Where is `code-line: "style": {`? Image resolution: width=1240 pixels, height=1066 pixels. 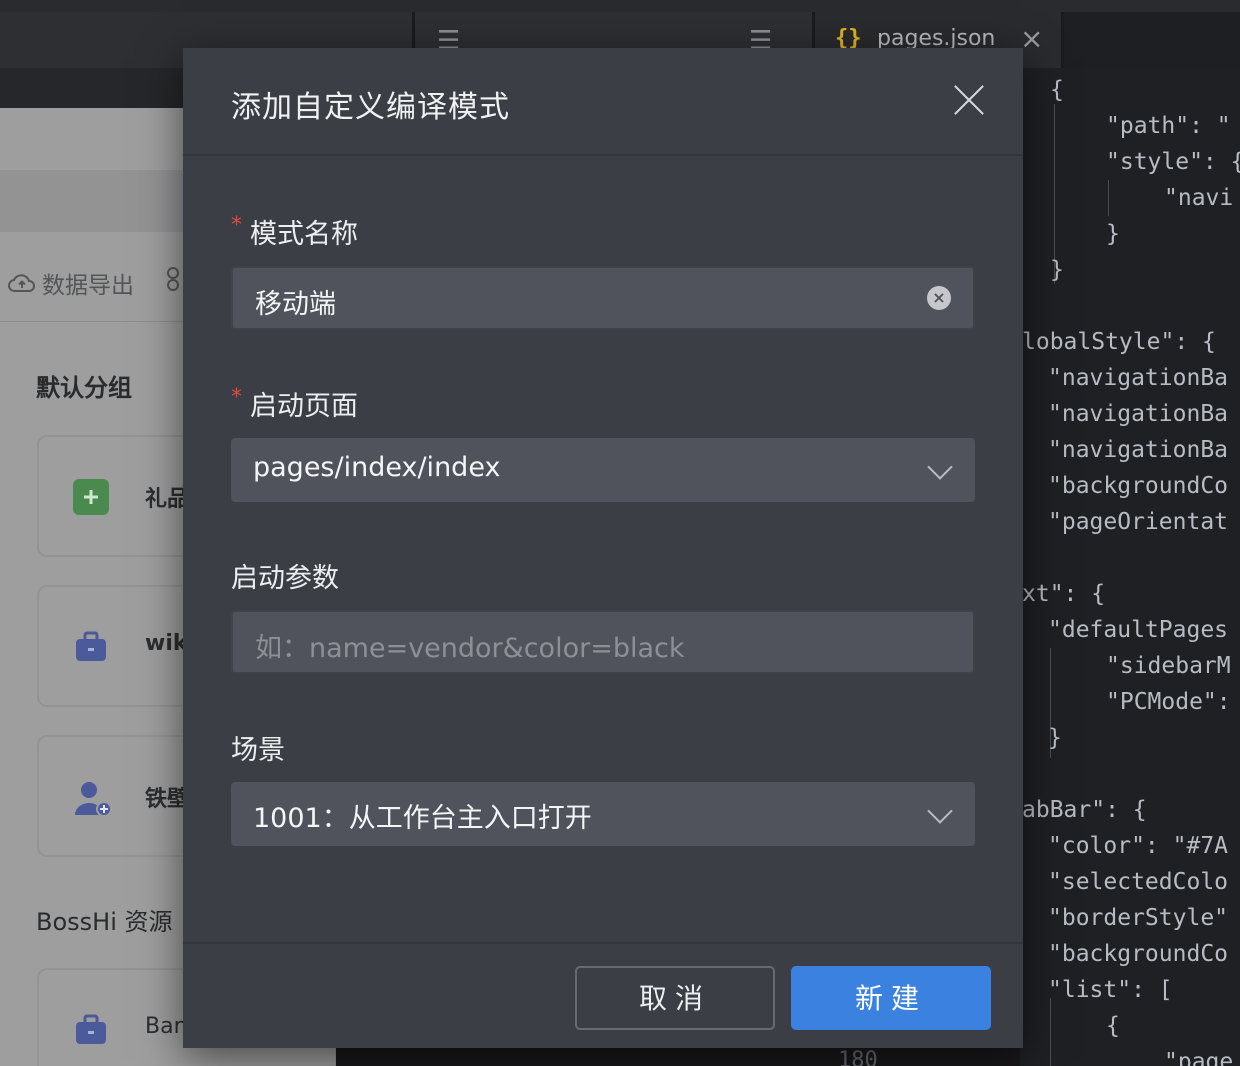
code-line: "style": { is located at coordinates (1173, 162).